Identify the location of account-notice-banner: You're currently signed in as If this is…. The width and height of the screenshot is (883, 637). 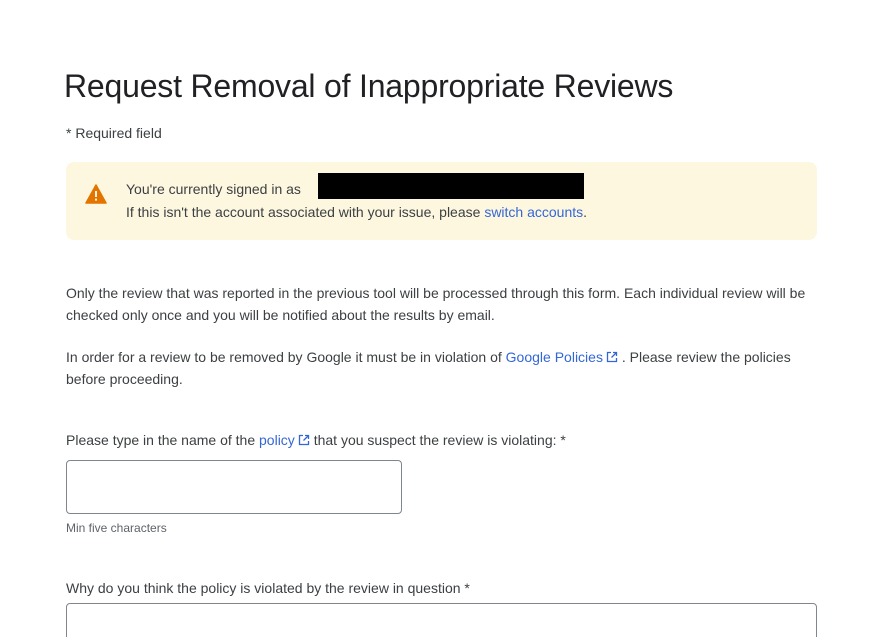
(441, 201).